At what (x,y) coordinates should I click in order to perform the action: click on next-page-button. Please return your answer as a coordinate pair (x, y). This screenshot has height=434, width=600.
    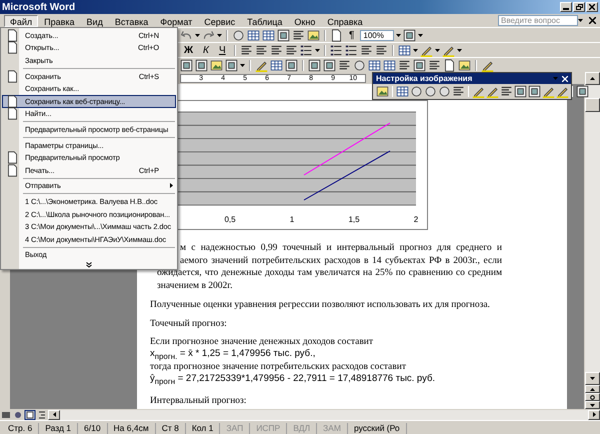
    Looking at the image, I should click on (592, 405).